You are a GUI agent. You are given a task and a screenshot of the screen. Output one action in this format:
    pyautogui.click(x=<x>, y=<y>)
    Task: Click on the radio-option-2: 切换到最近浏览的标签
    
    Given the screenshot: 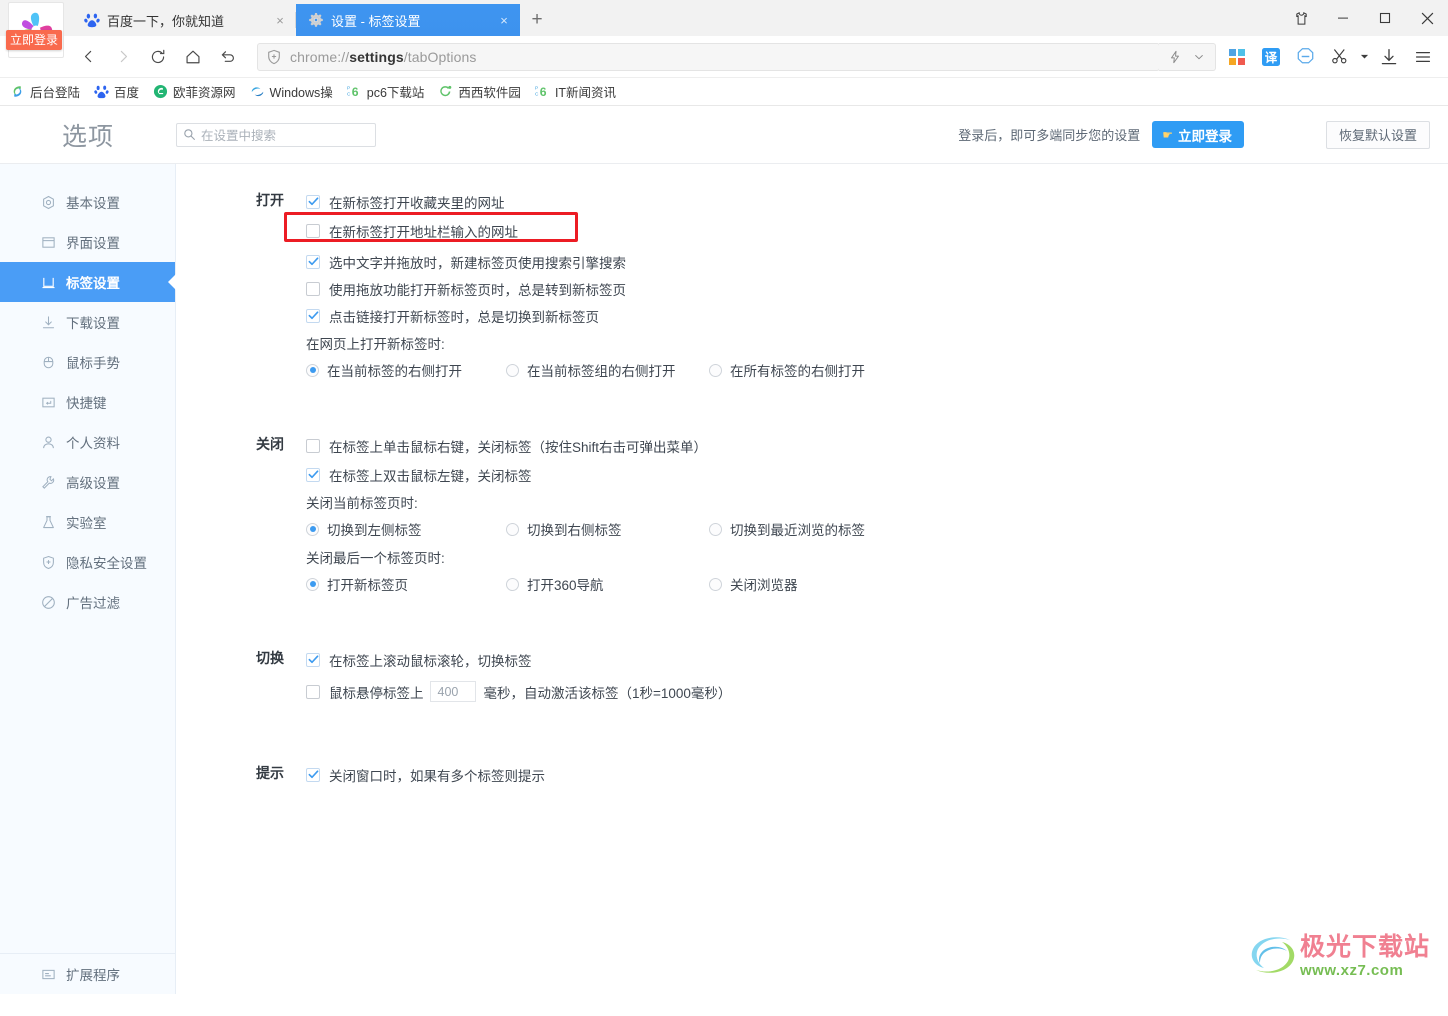 What is the action you would take?
    pyautogui.click(x=787, y=529)
    